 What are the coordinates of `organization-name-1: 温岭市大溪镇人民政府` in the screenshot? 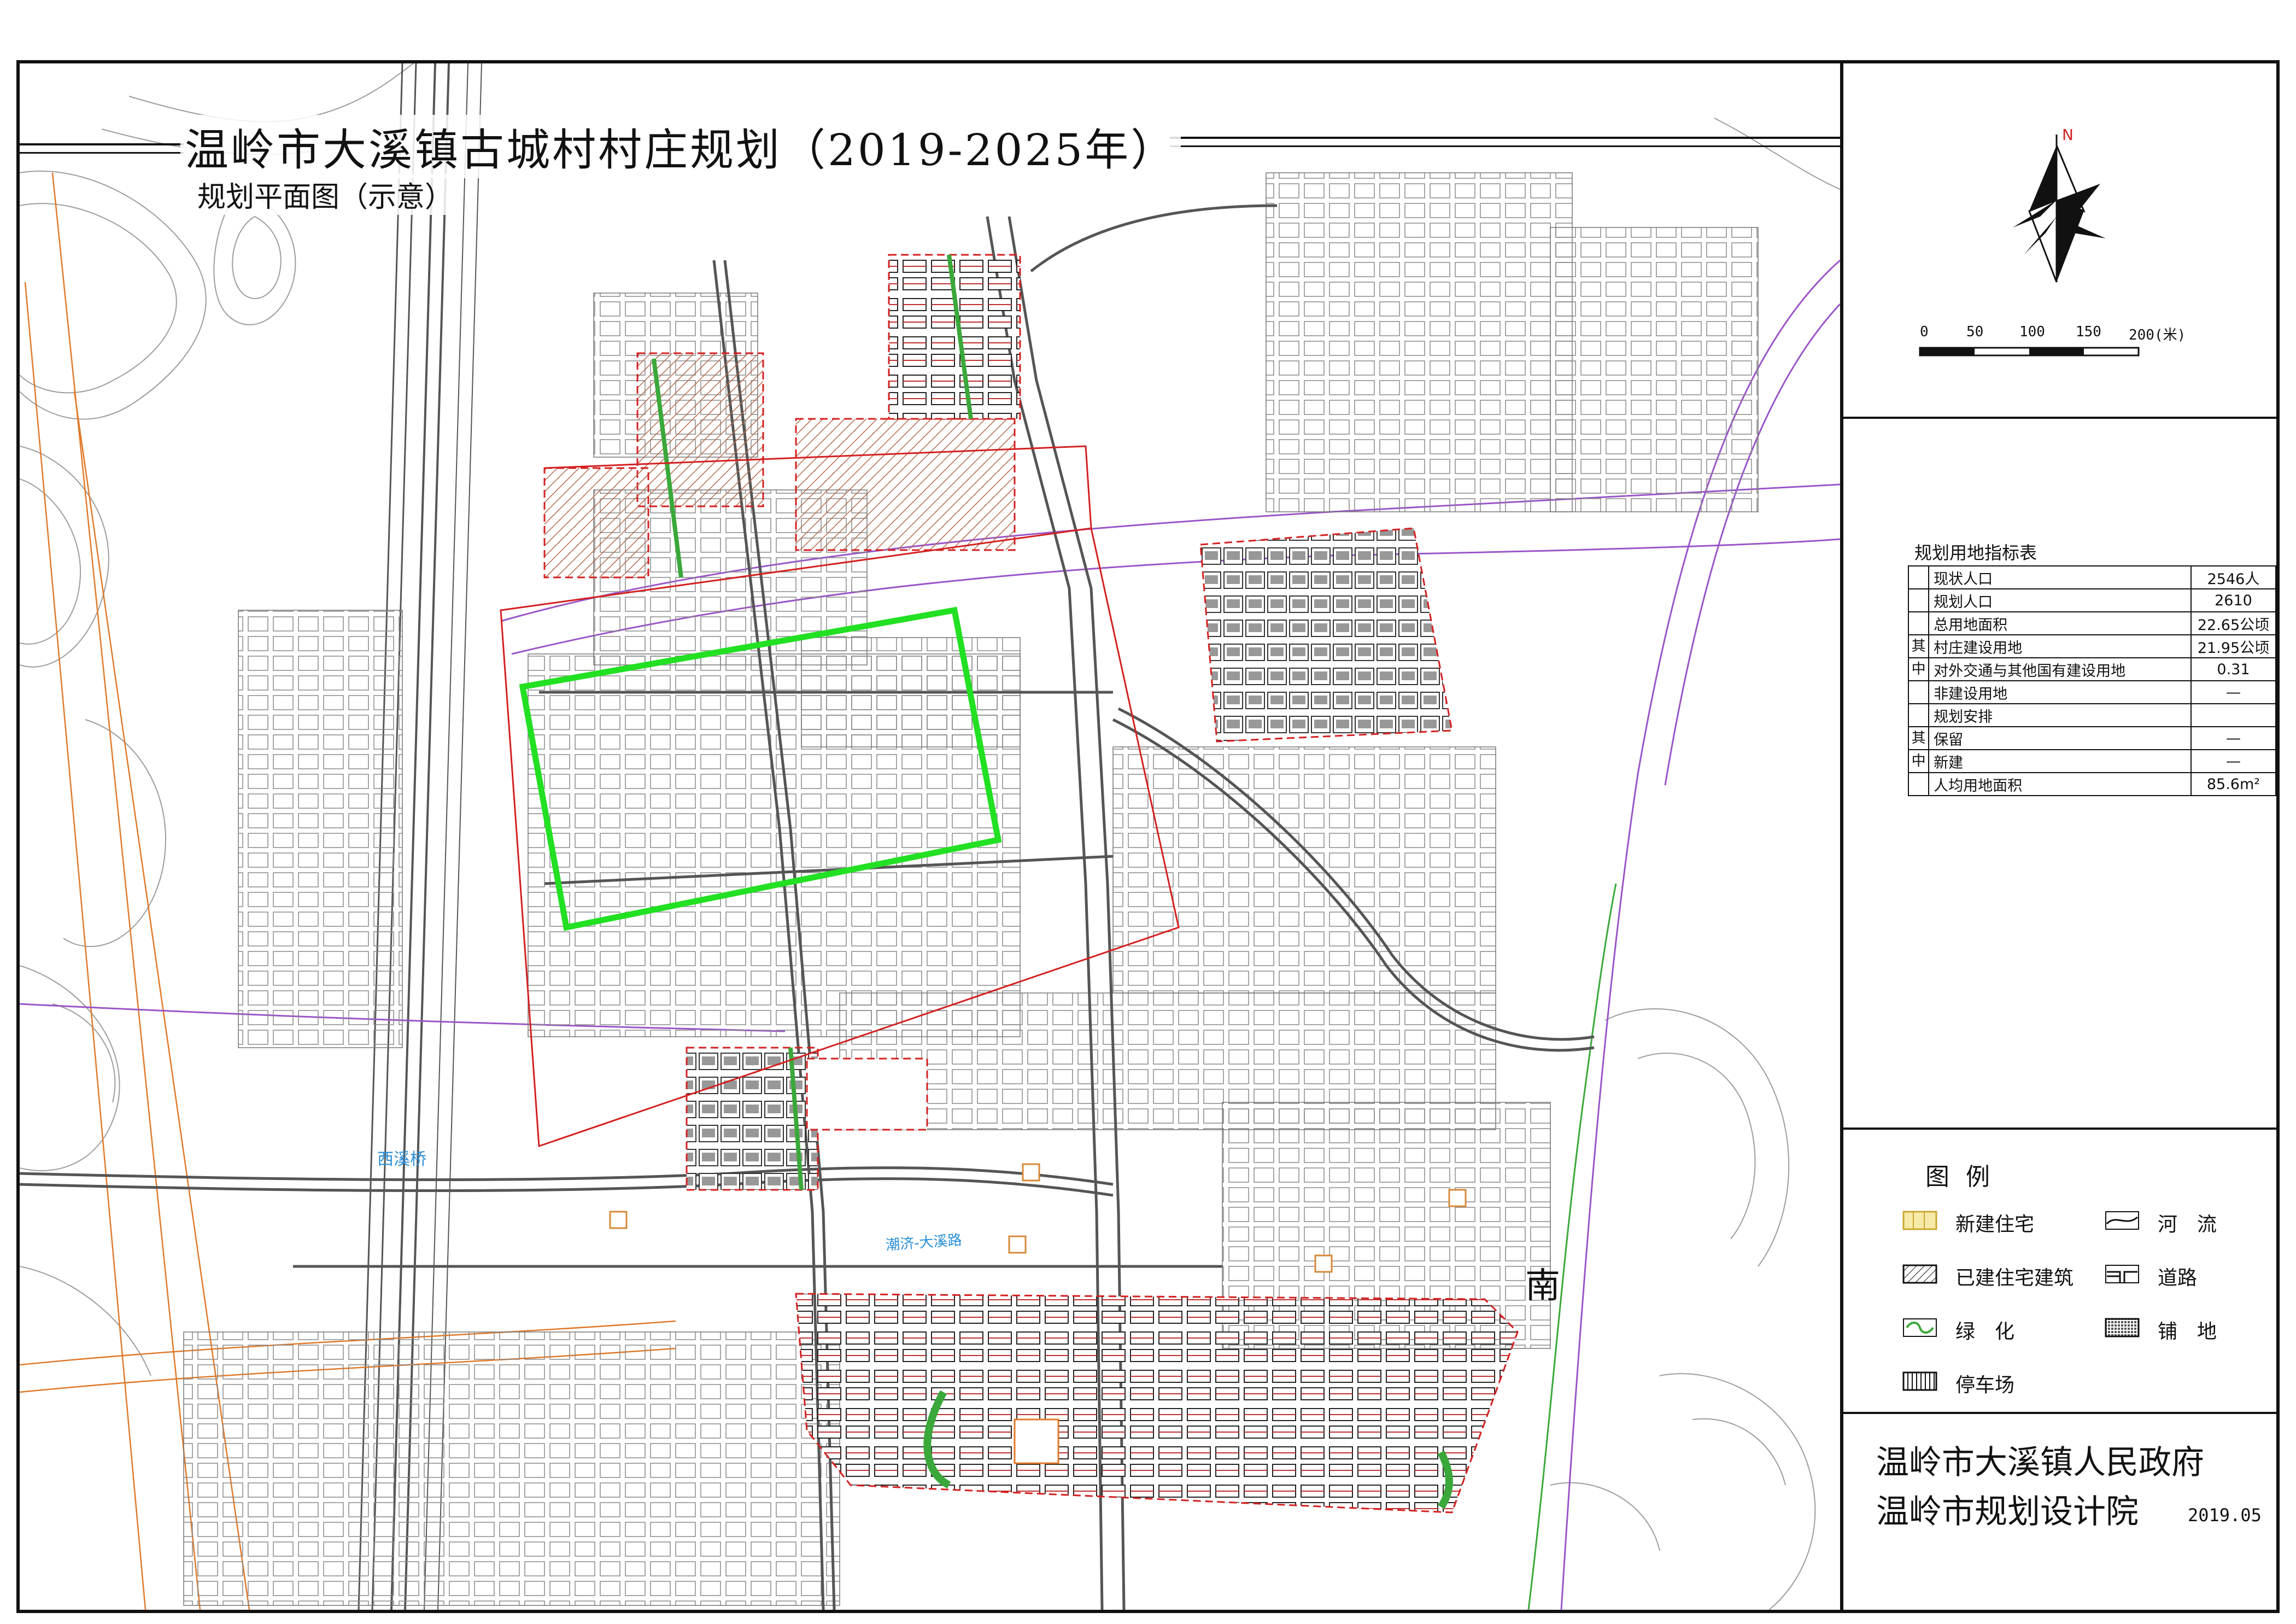 It's located at (2040, 1463).